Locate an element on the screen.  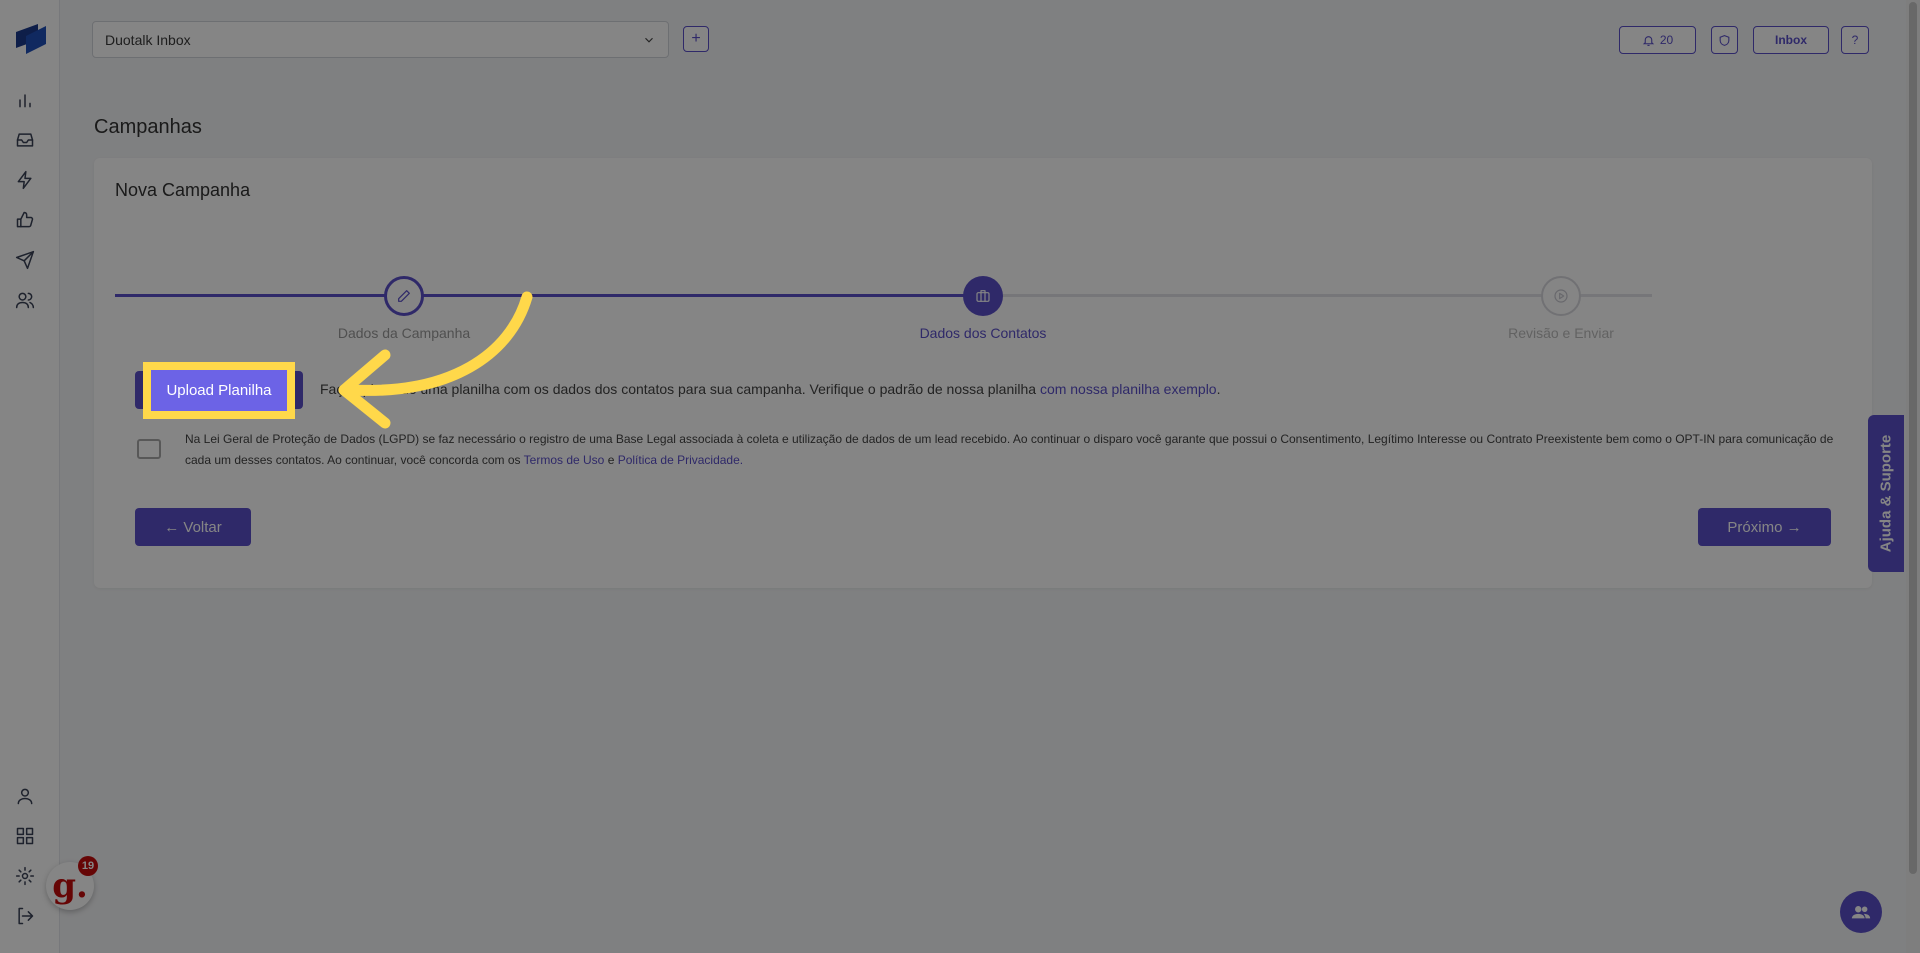
bell-icon is located at coordinates (1648, 40).